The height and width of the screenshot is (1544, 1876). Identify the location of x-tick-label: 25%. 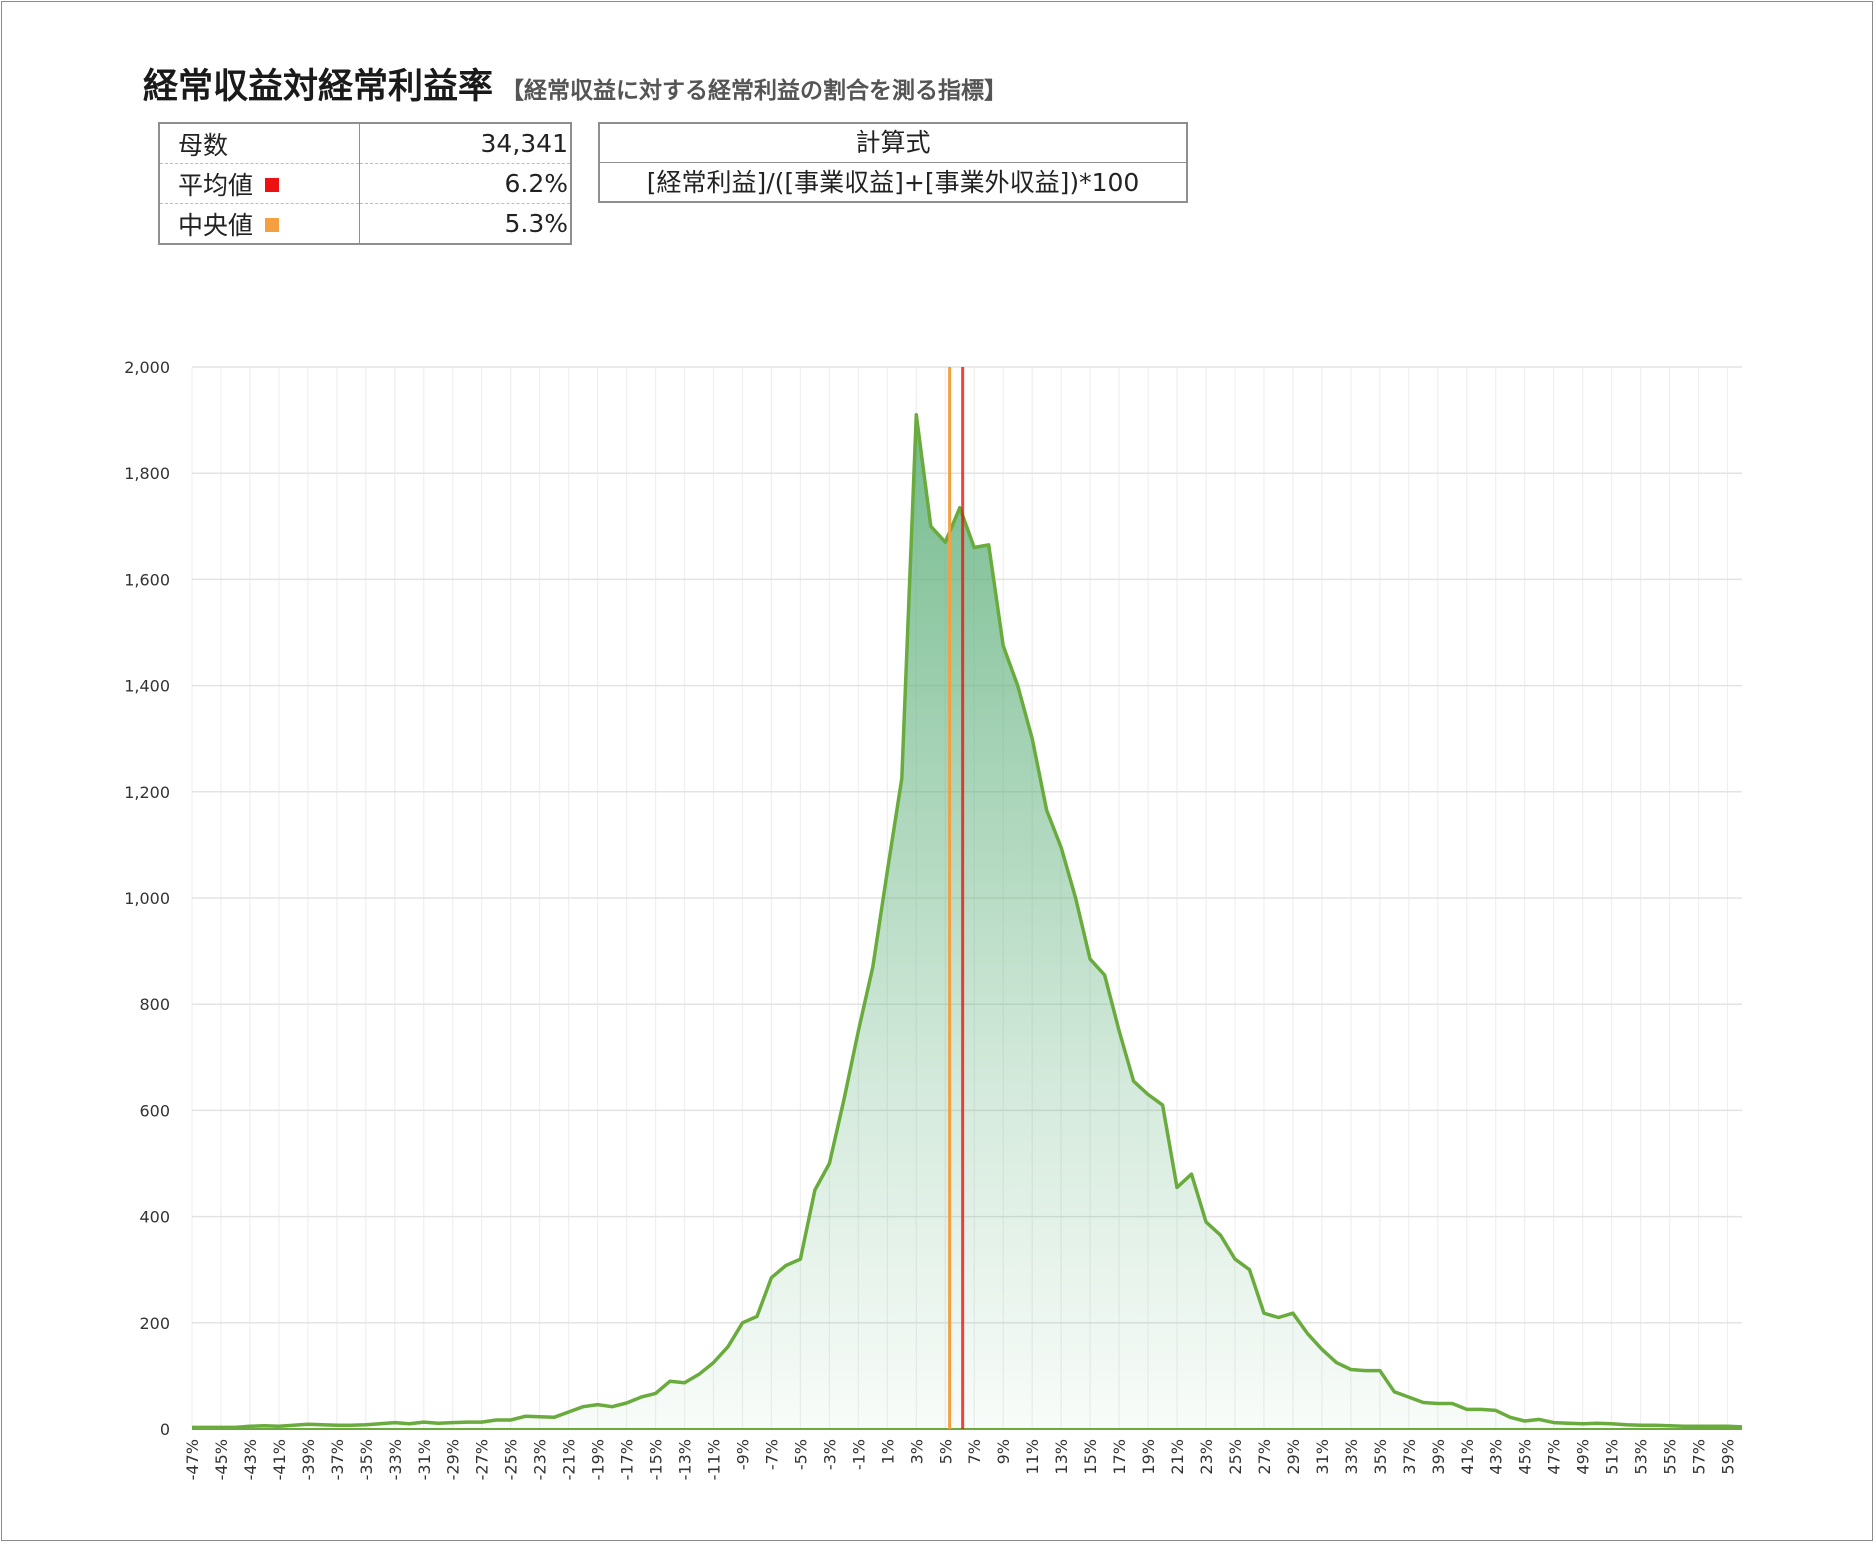
(1235, 1457).